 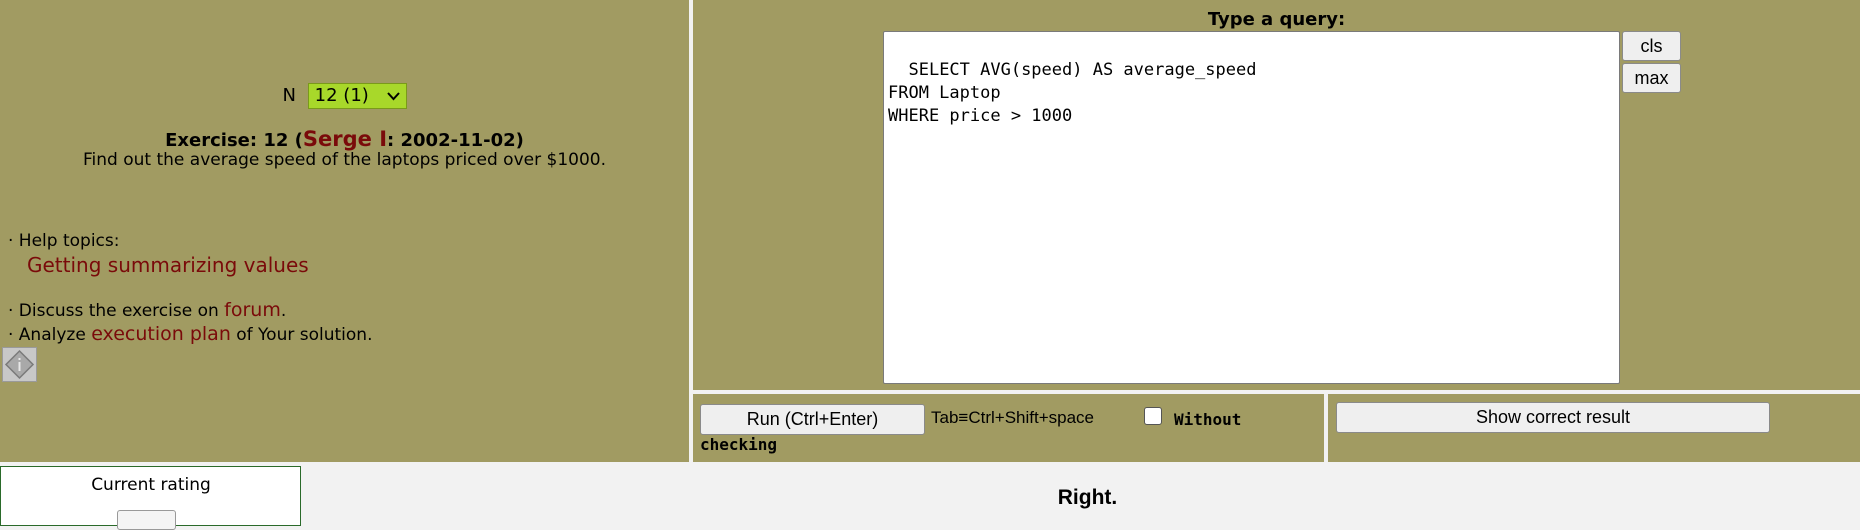 What do you see at coordinates (289, 95) in the screenshot?
I see `exercise-number-label: N` at bounding box center [289, 95].